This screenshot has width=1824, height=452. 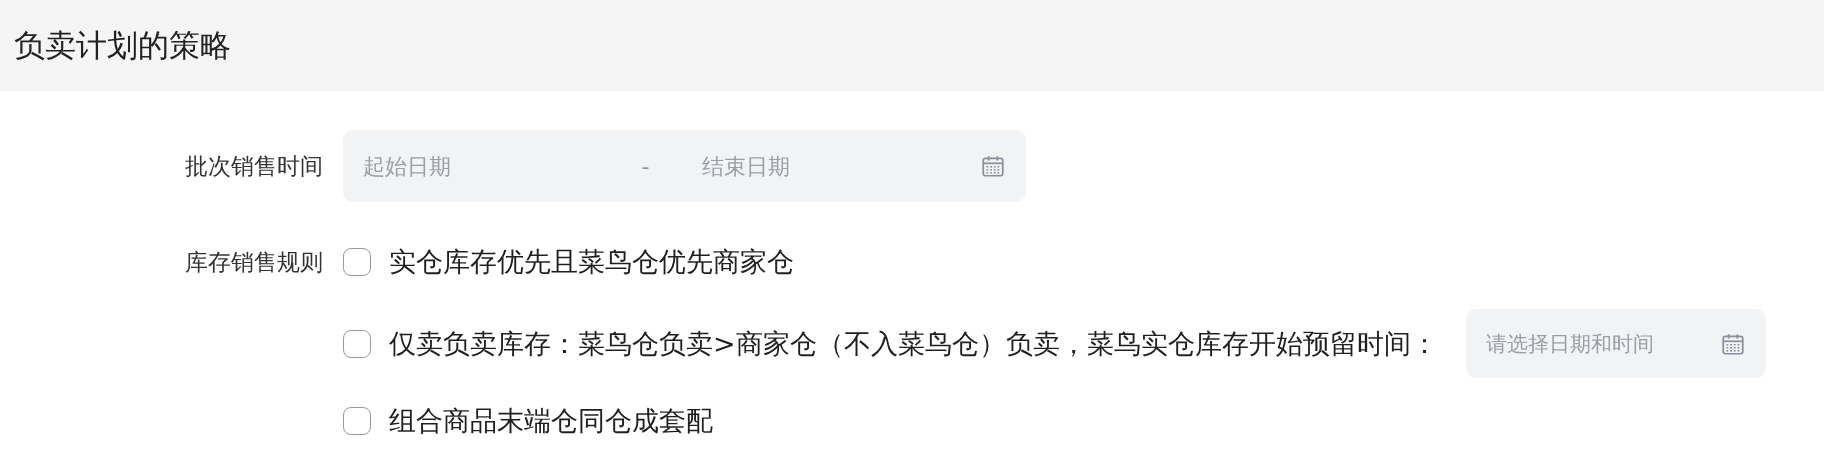 I want to click on checkbox-label: 组合商品末端仓同仓成套配, so click(x=551, y=421).